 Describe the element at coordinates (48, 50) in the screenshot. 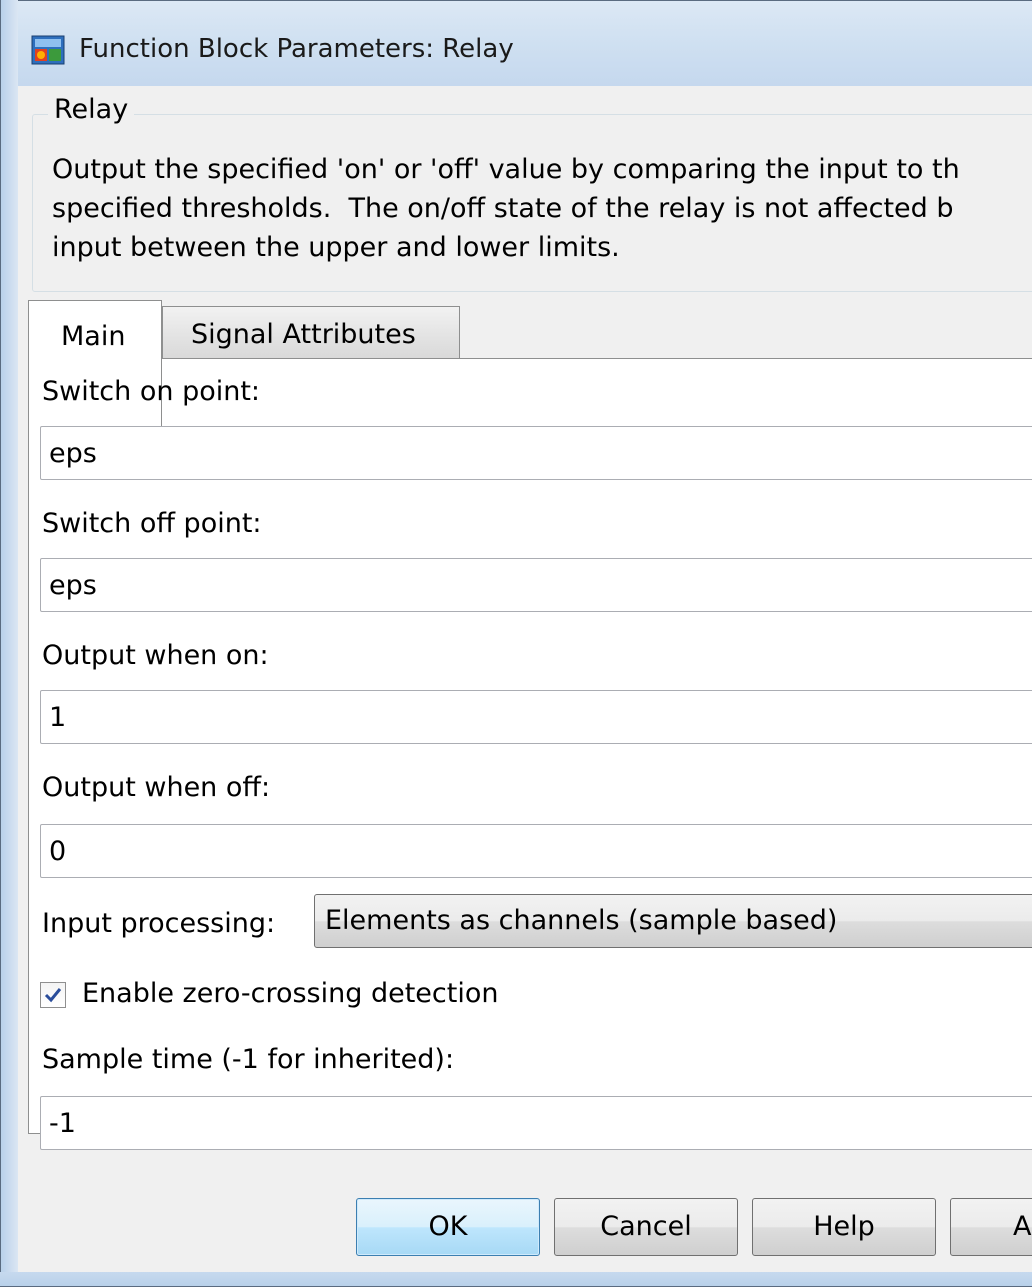

I see `simulink-block-icon` at that location.